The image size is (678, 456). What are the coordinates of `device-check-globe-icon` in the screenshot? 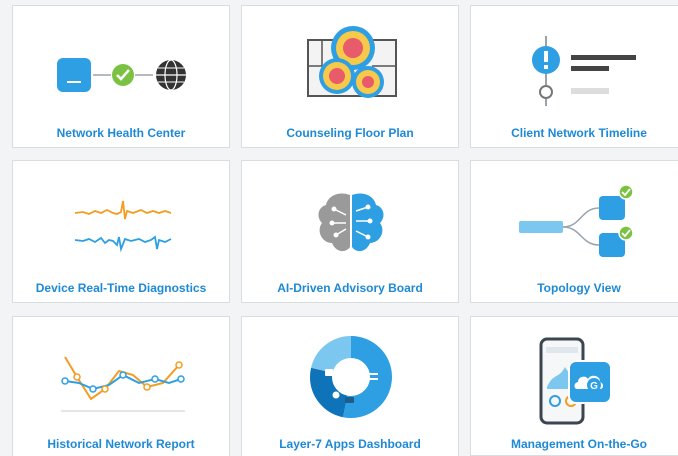 It's located at (121, 75).